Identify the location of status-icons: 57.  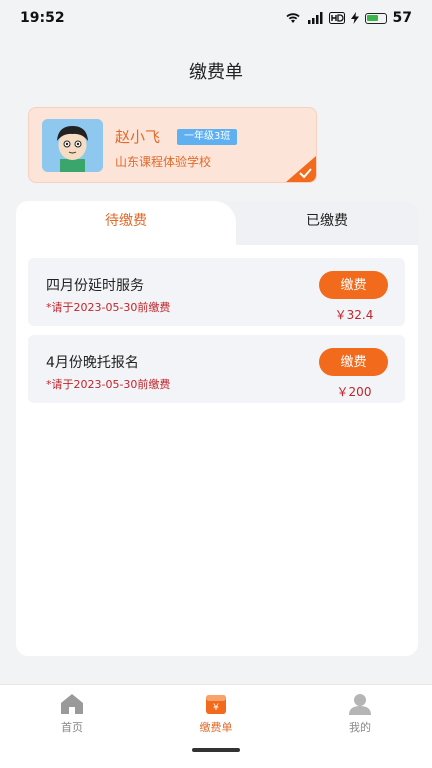
(348, 18).